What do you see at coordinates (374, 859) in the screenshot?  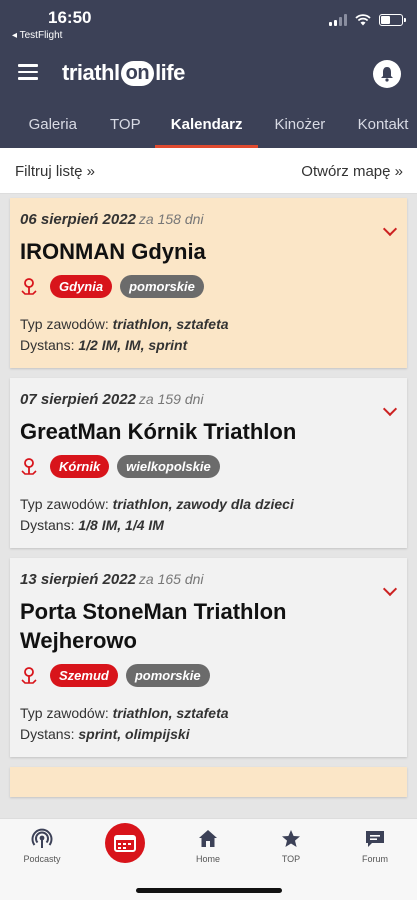 I see `nav-label: Forum` at bounding box center [374, 859].